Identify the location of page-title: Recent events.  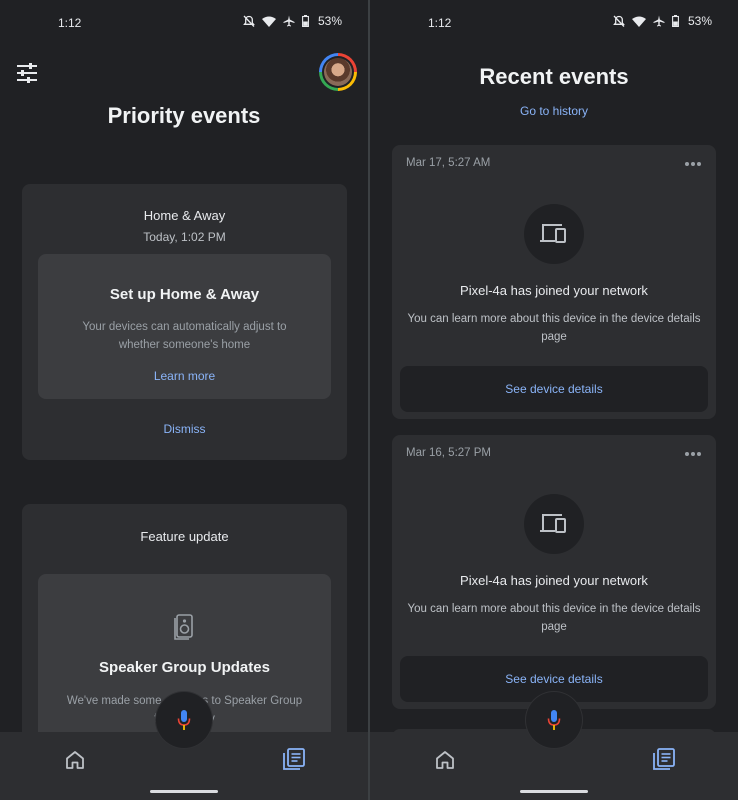
(554, 76).